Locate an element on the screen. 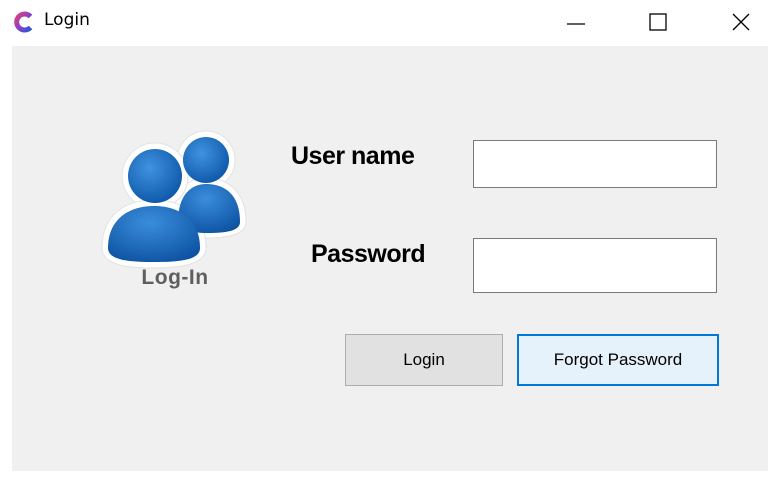  minimize-icon is located at coordinates (576, 24).